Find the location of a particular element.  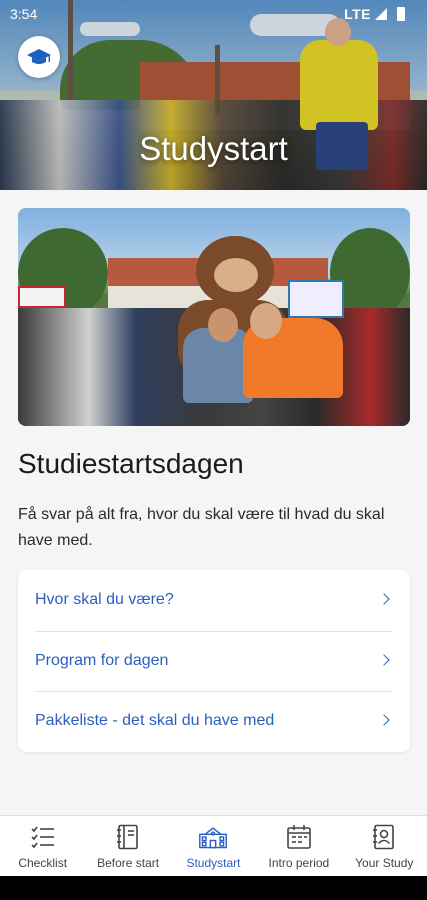

nav-checklist: Checklist is located at coordinates (42, 846).